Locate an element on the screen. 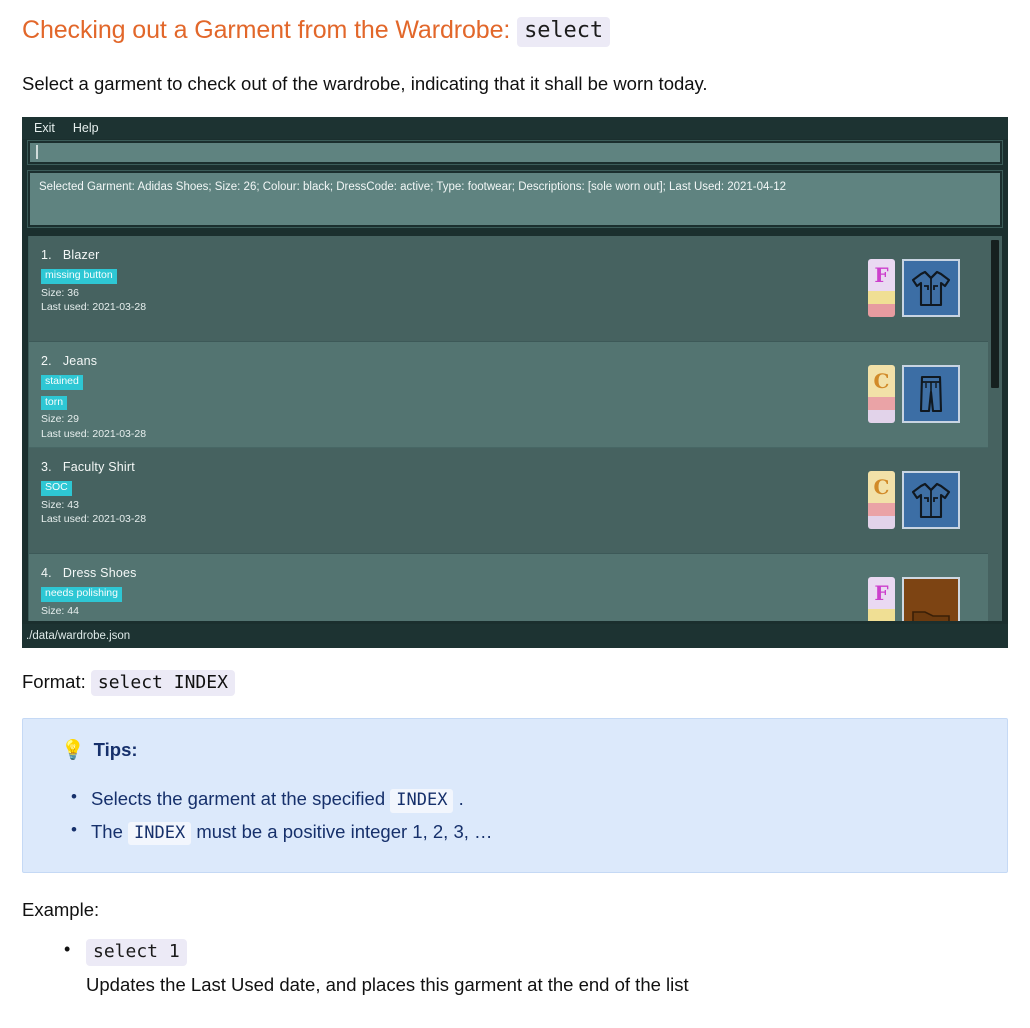  garment-title: 3. Faculty Shirt is located at coordinates (514, 467).